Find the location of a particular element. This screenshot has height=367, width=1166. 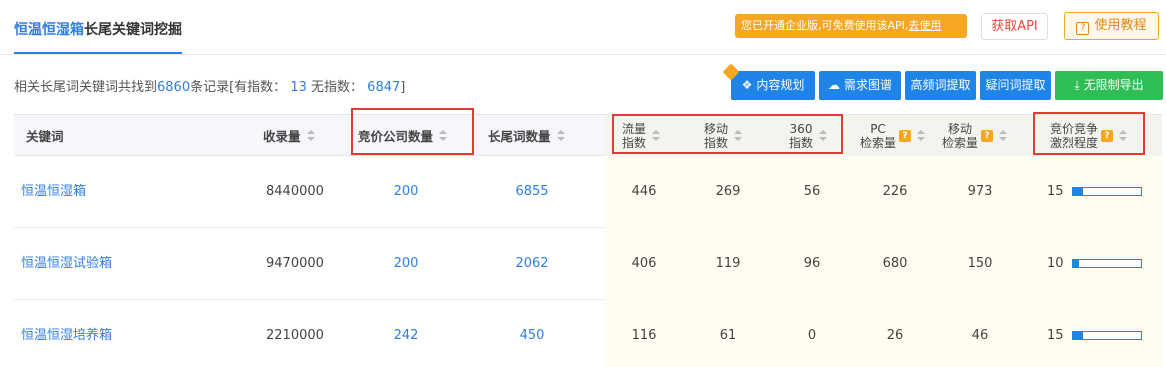

cell-longtail: 450 is located at coordinates (532, 333).